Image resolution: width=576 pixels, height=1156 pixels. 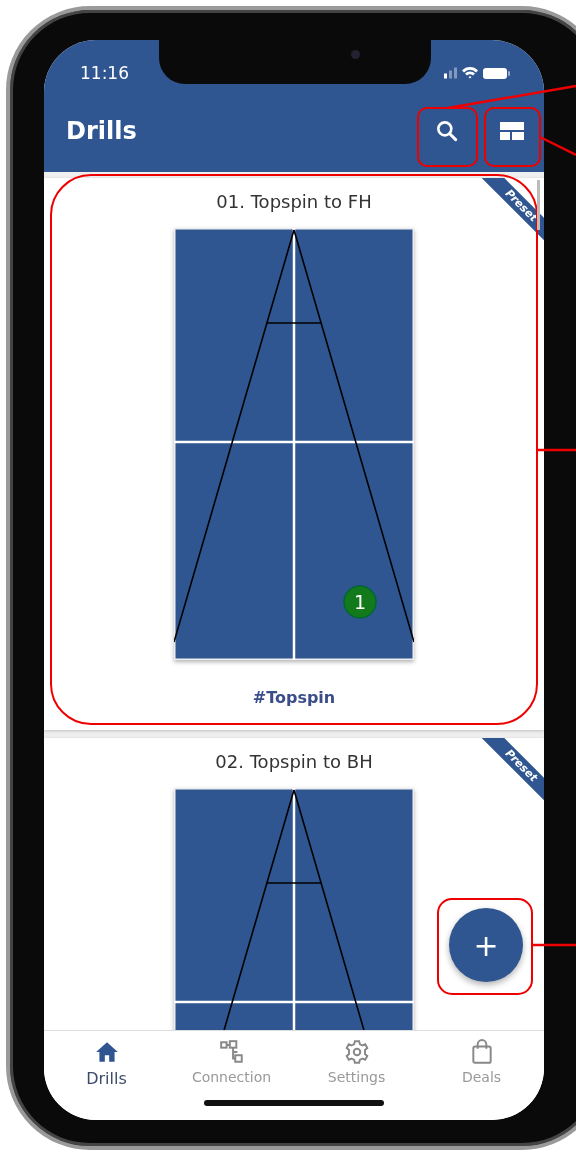 I want to click on drill-tag: #Topspin, so click(x=294, y=698).